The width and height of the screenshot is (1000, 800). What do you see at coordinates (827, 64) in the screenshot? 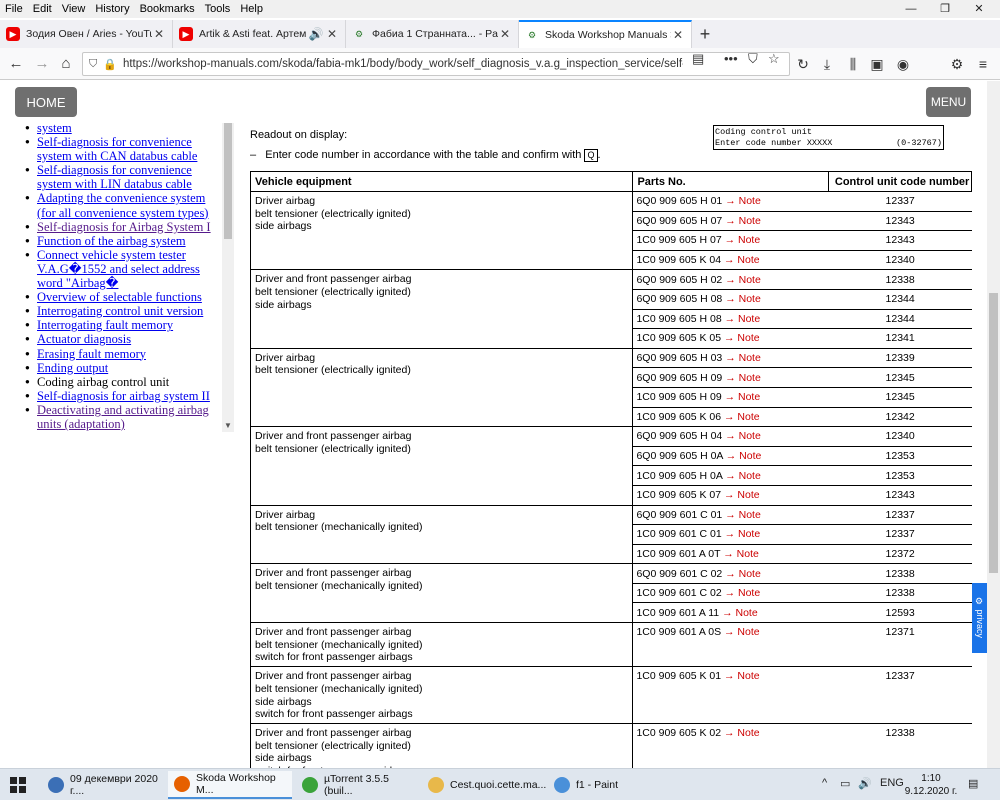
I see `download-icon: ⤓` at bounding box center [827, 64].